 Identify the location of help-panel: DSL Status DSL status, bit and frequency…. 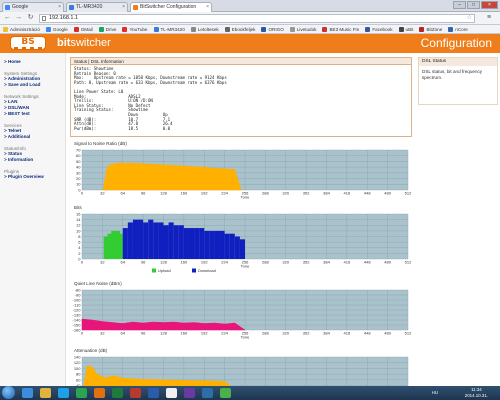
(458, 81).